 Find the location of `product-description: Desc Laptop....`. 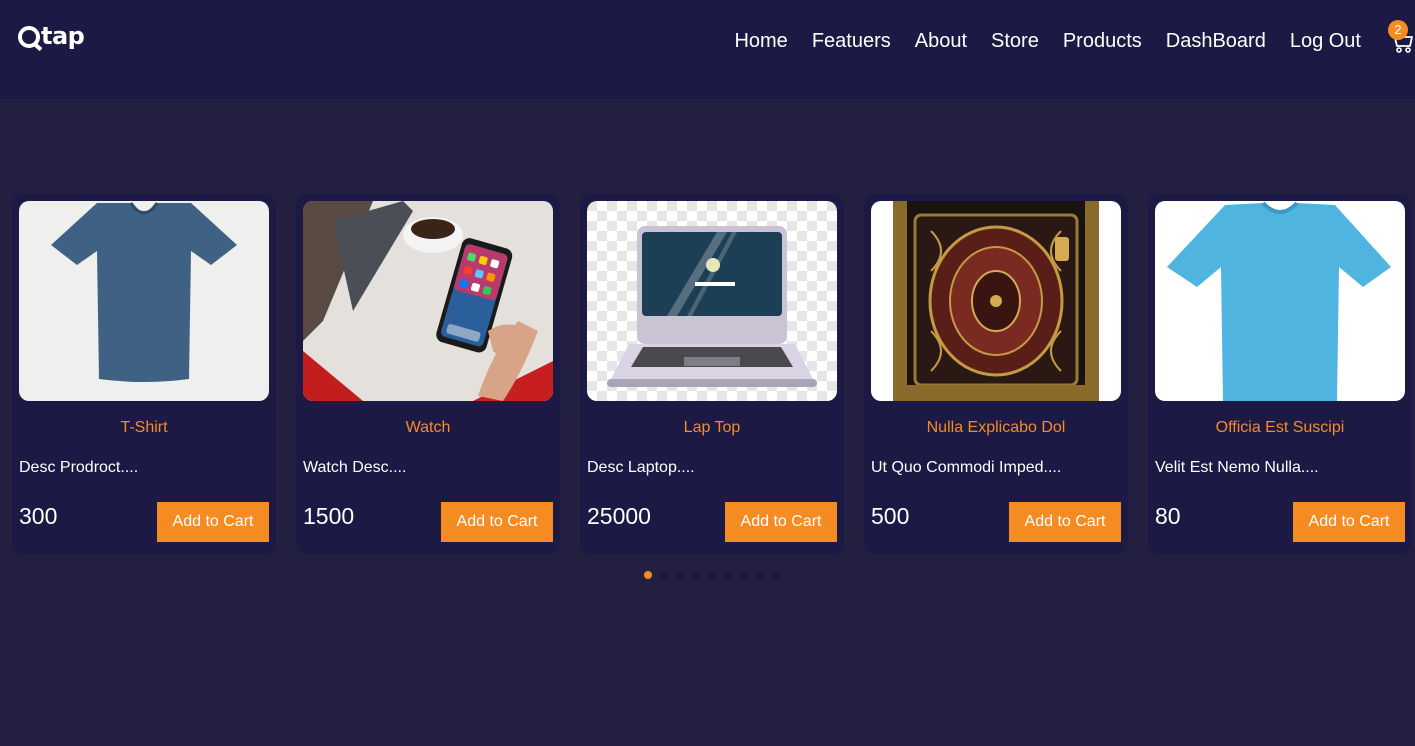

product-description: Desc Laptop.... is located at coordinates (641, 467).